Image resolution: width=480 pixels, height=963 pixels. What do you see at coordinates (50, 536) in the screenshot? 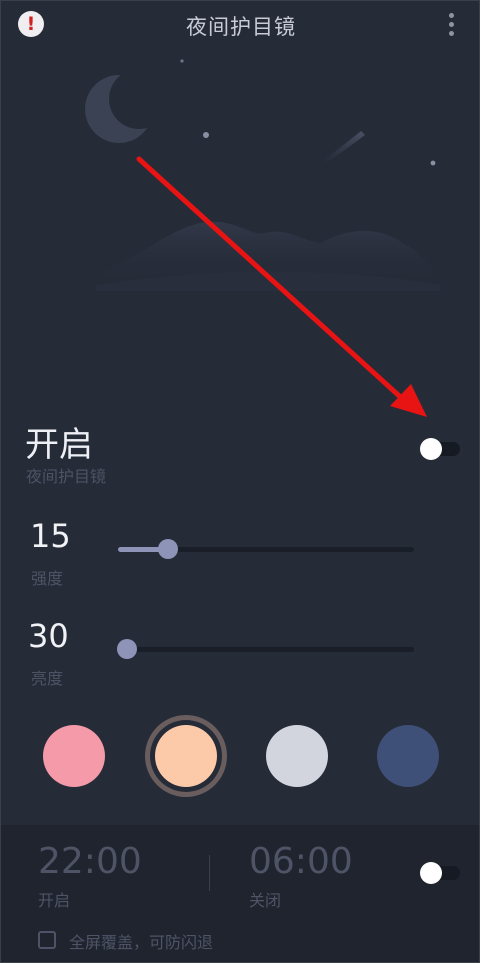
I see `intensity-value: 15` at bounding box center [50, 536].